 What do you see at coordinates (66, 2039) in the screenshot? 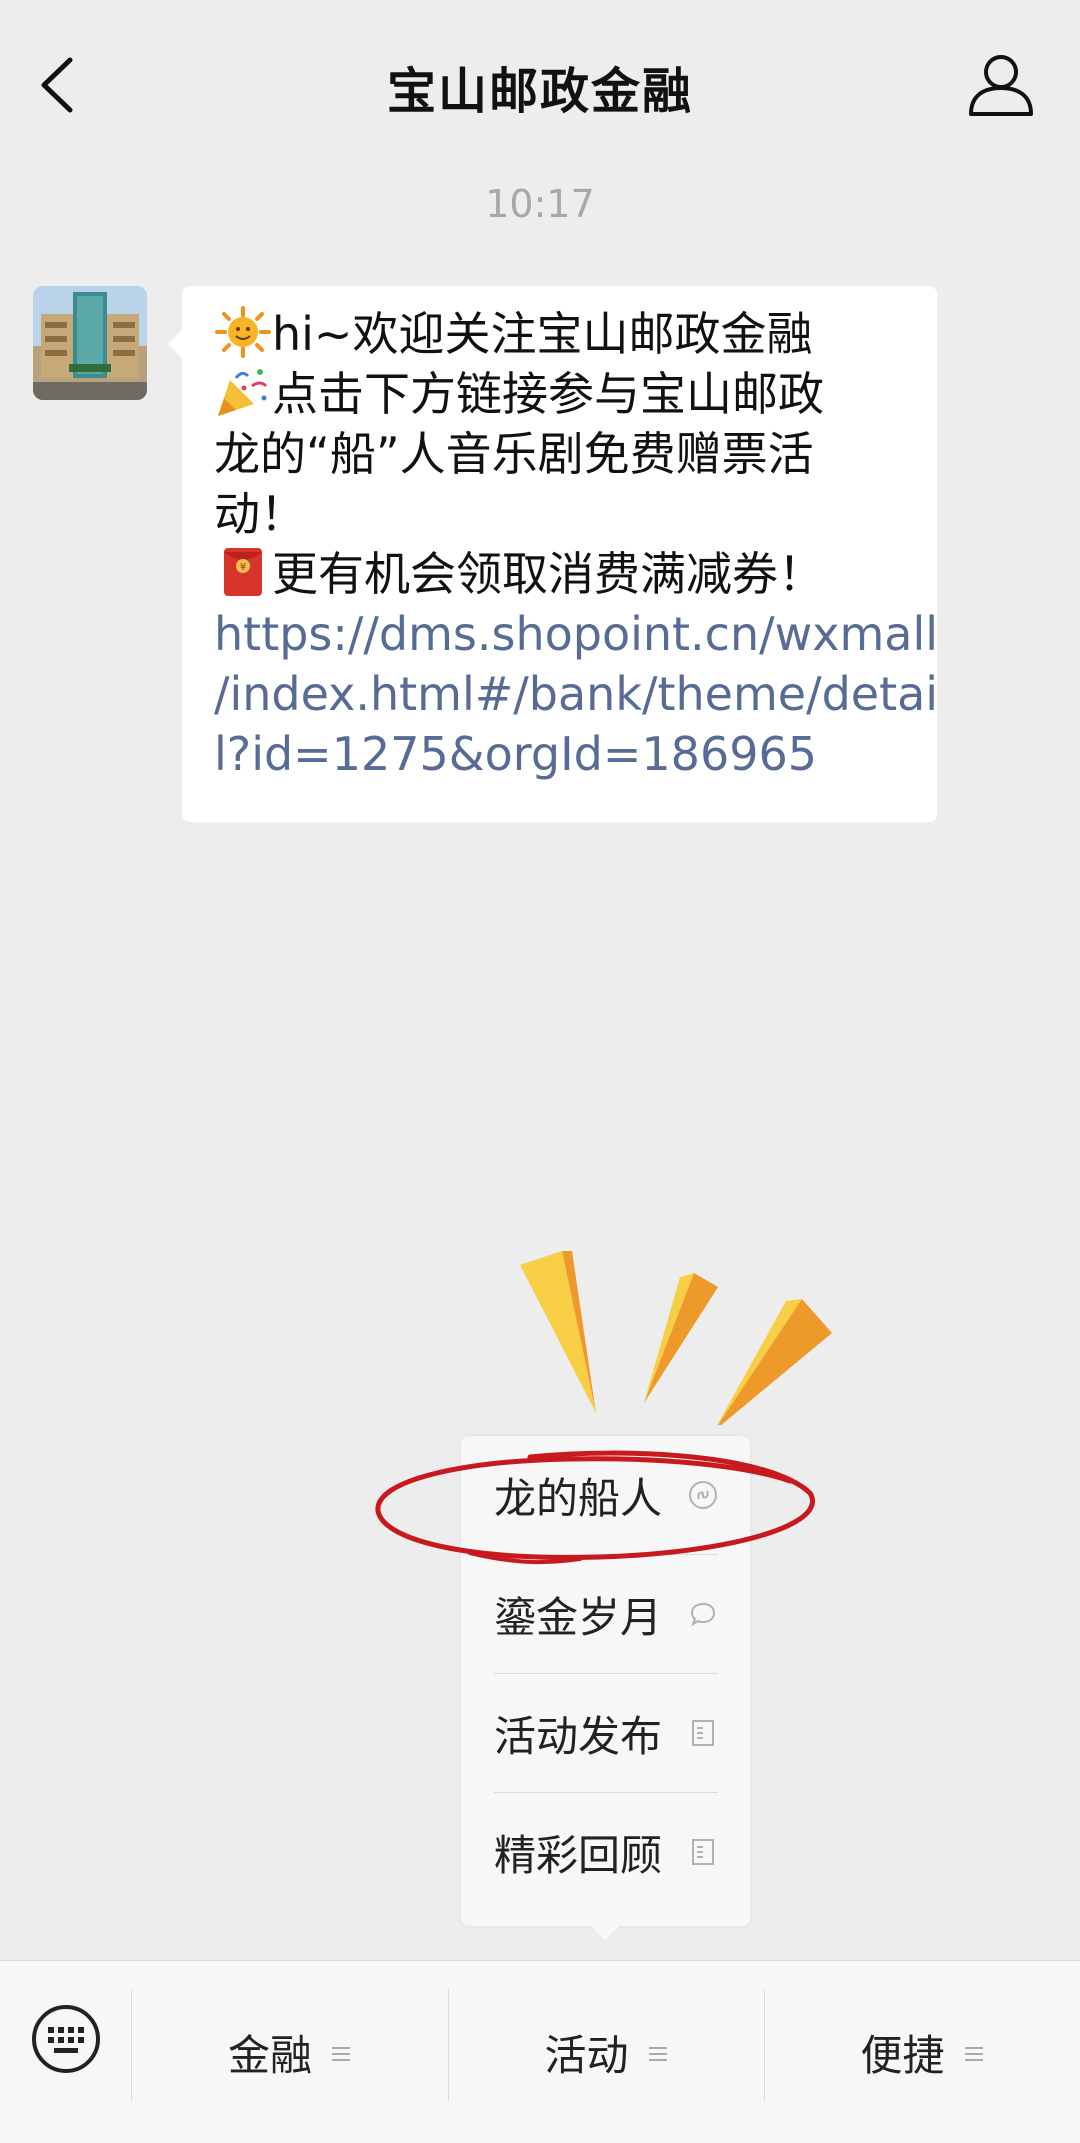
I see `keyboard-icon` at bounding box center [66, 2039].